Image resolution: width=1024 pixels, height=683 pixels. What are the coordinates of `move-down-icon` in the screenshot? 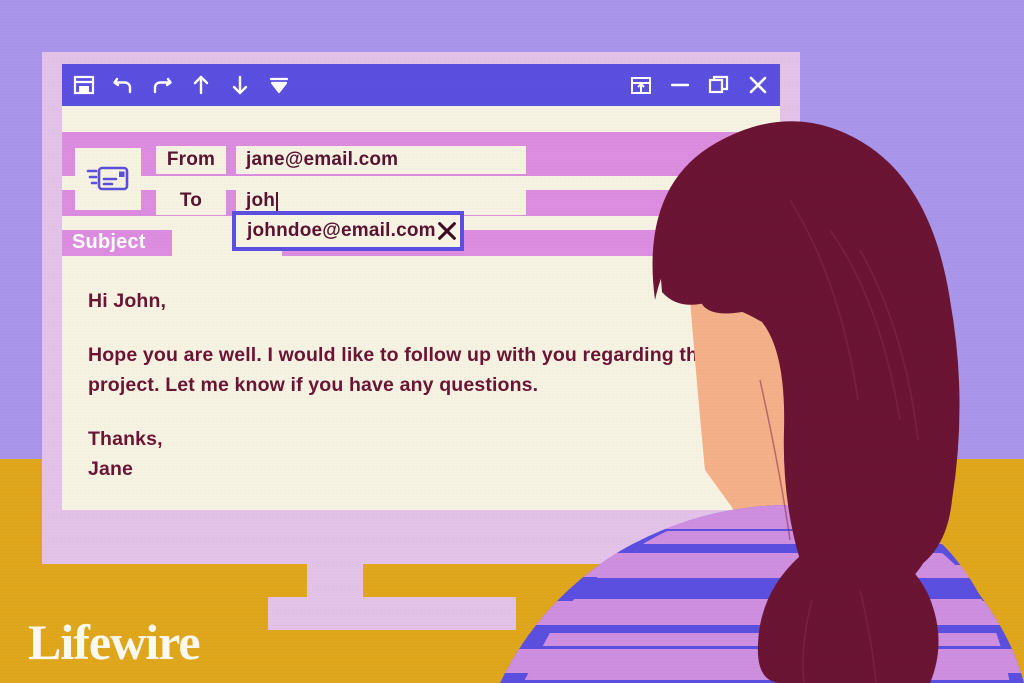 It's located at (240, 85).